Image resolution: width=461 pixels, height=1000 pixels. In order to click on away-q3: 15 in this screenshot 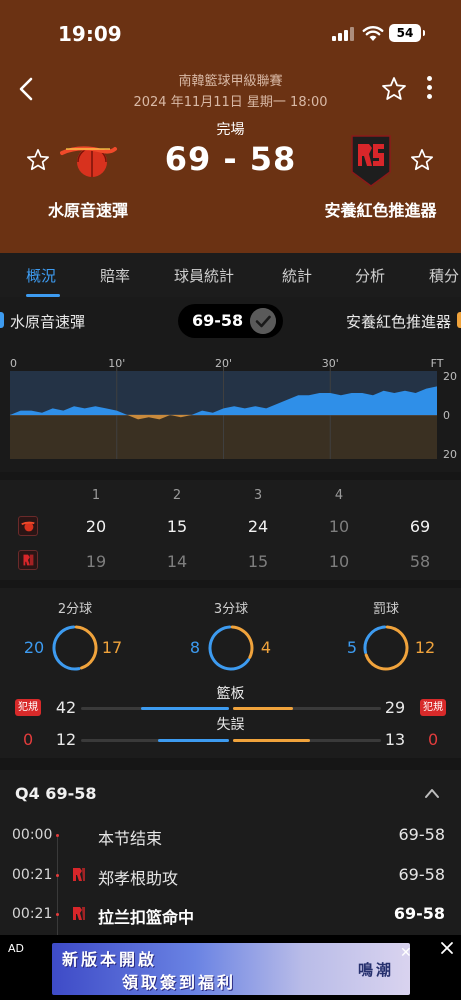, I will do `click(258, 561)`.